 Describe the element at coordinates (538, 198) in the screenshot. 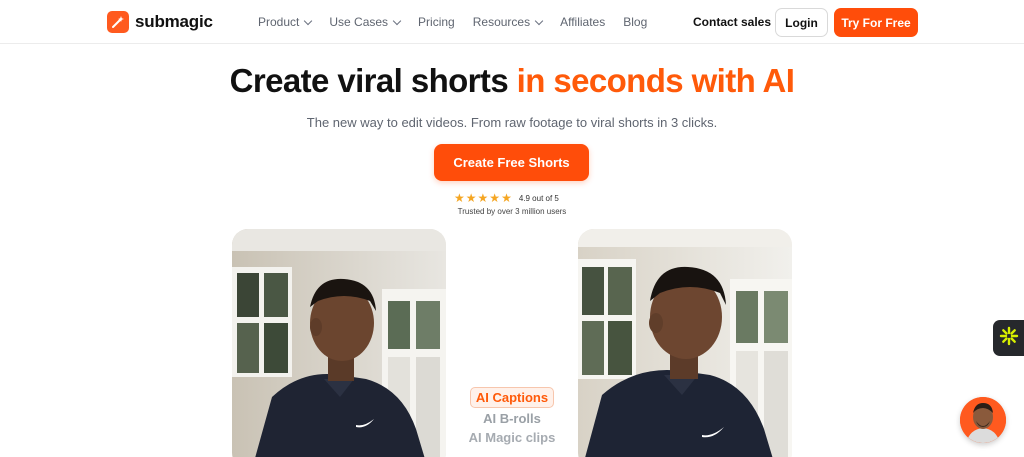

I see `rating-text: 4.9 out of 5` at that location.